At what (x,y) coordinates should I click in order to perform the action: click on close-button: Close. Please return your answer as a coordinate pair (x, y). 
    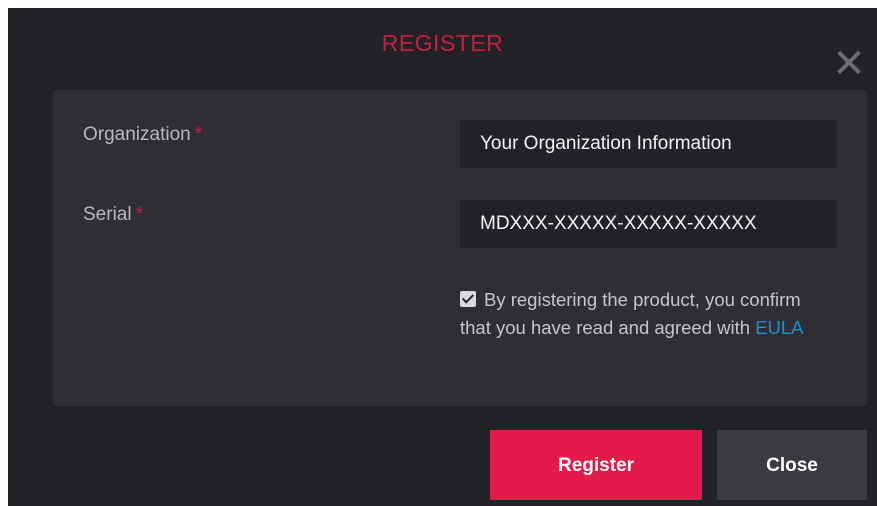
    Looking at the image, I should click on (792, 465).